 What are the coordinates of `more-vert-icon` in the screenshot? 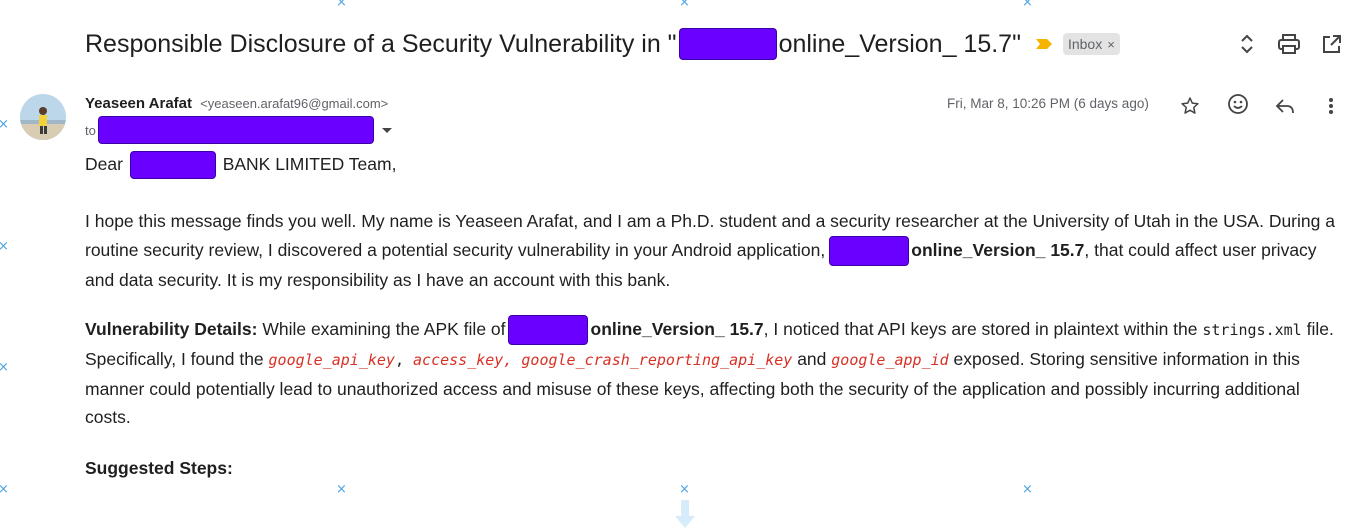 It's located at (1331, 106).